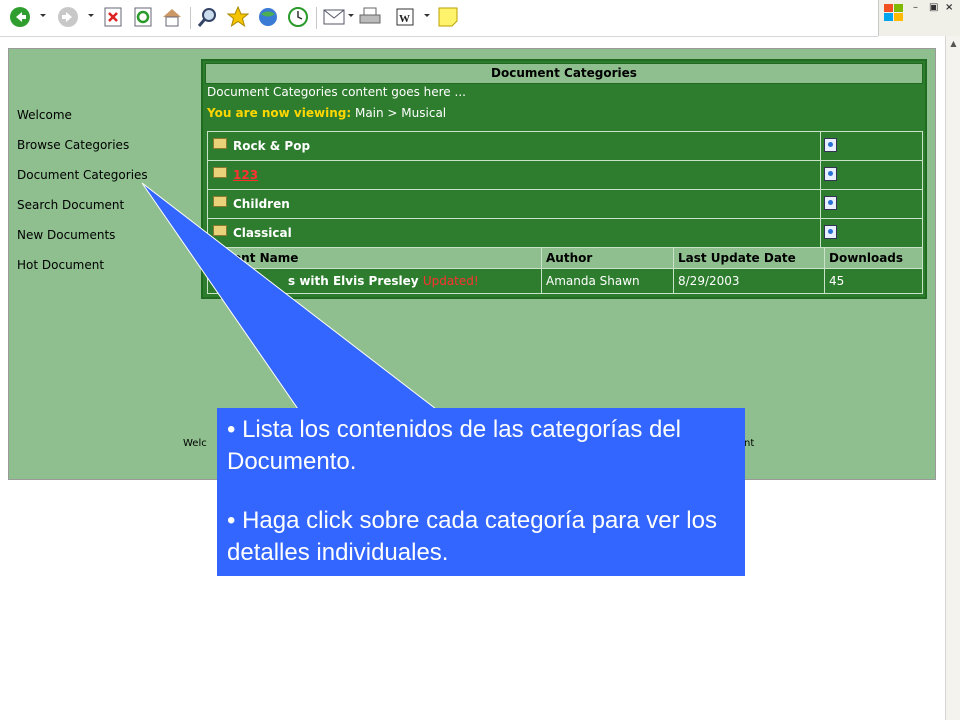  I want to click on updated-badge: Updated!, so click(450, 281).